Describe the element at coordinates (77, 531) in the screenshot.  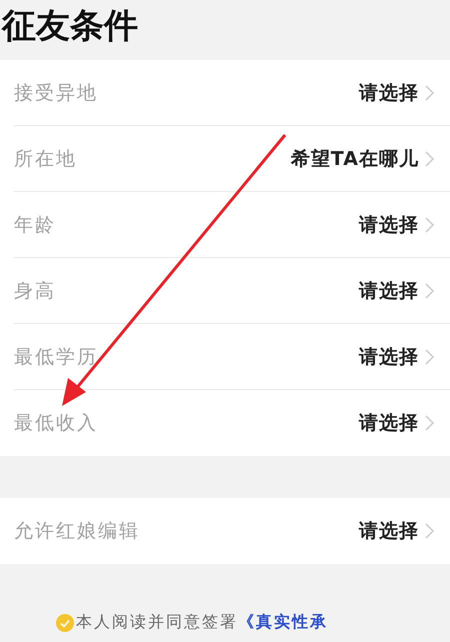
I see `option-label: 允许红娘编辑` at that location.